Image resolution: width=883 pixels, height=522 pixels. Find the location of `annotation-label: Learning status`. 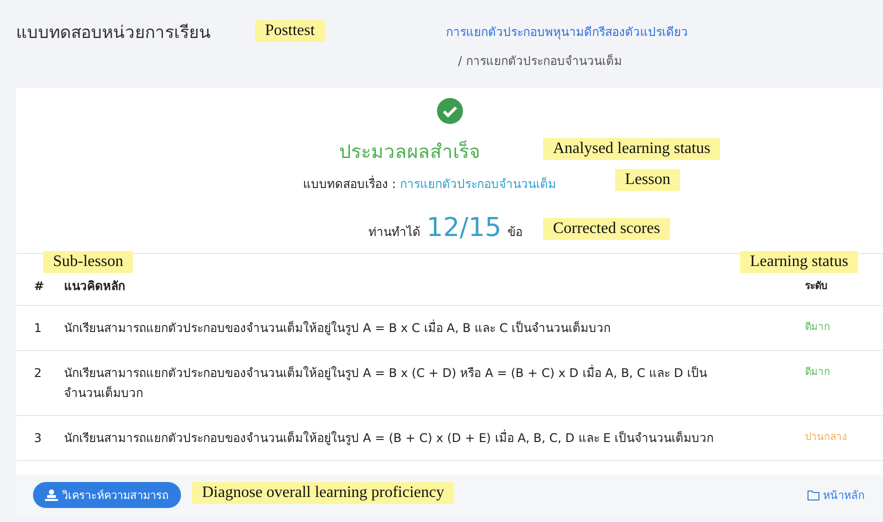

annotation-label: Learning status is located at coordinates (799, 262).